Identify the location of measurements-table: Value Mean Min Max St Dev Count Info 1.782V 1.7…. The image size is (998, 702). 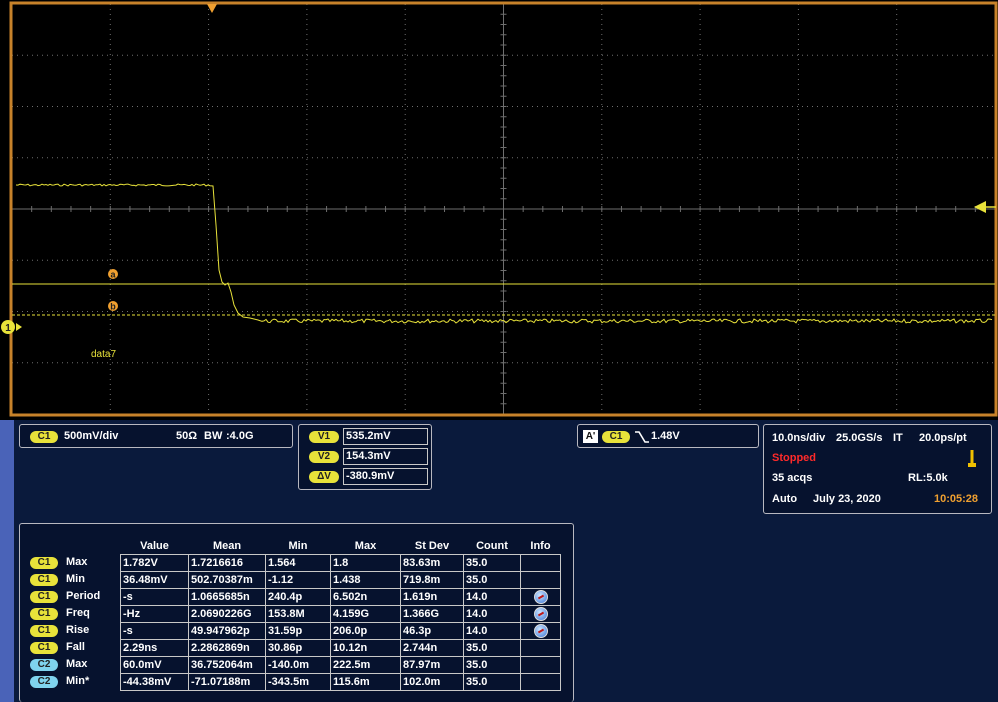
(340, 614).